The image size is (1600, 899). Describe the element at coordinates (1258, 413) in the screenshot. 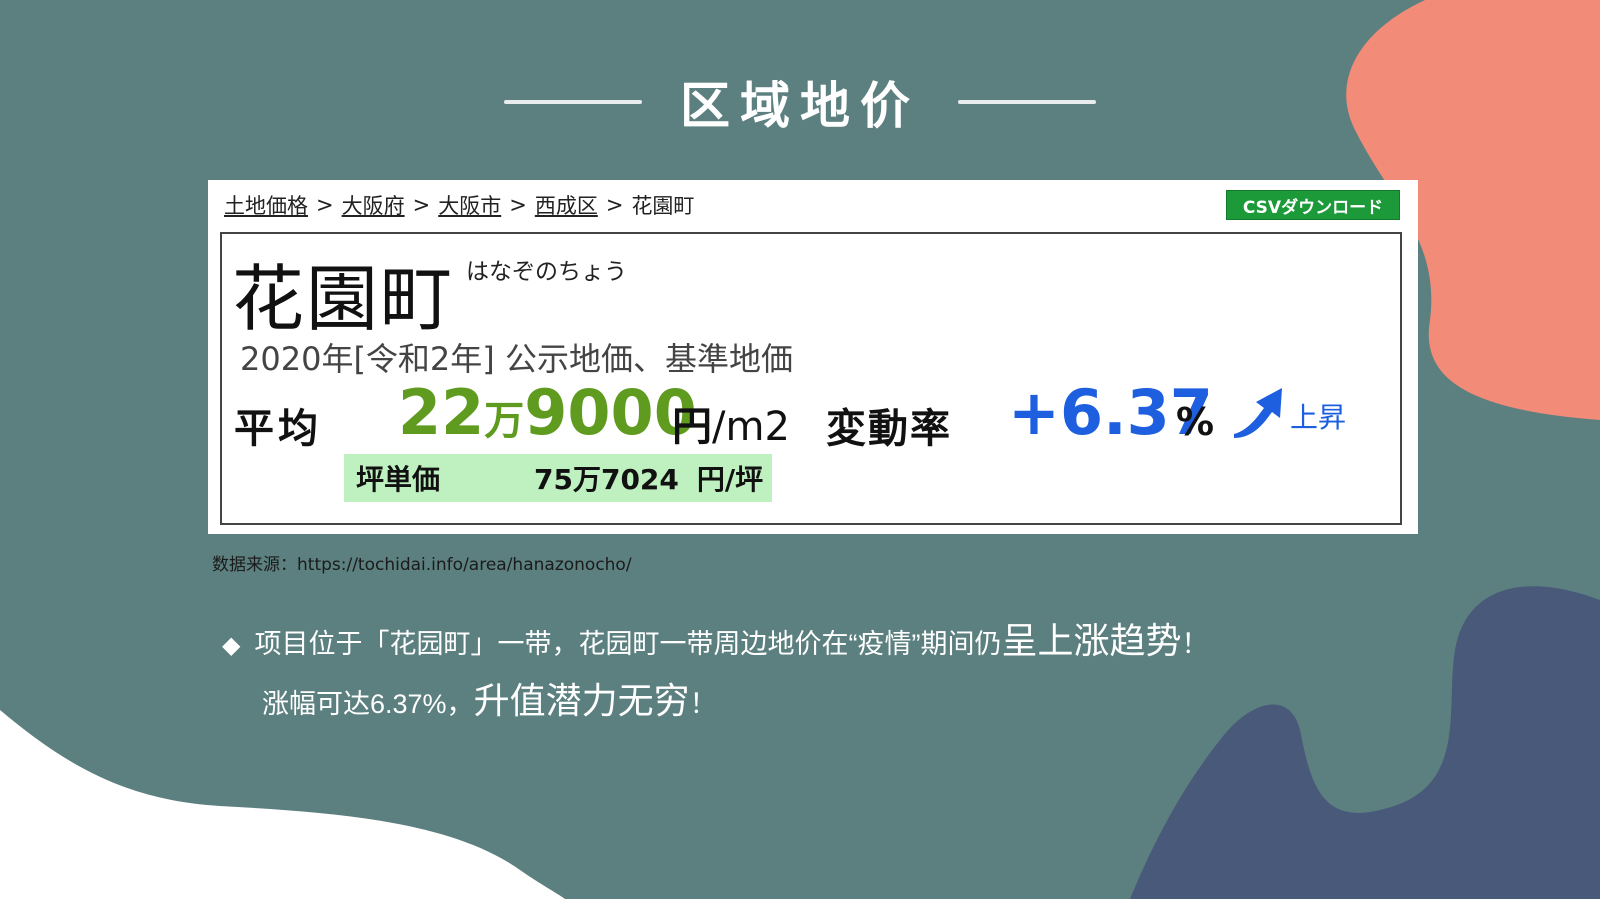

I see `up-arrow-icon` at that location.